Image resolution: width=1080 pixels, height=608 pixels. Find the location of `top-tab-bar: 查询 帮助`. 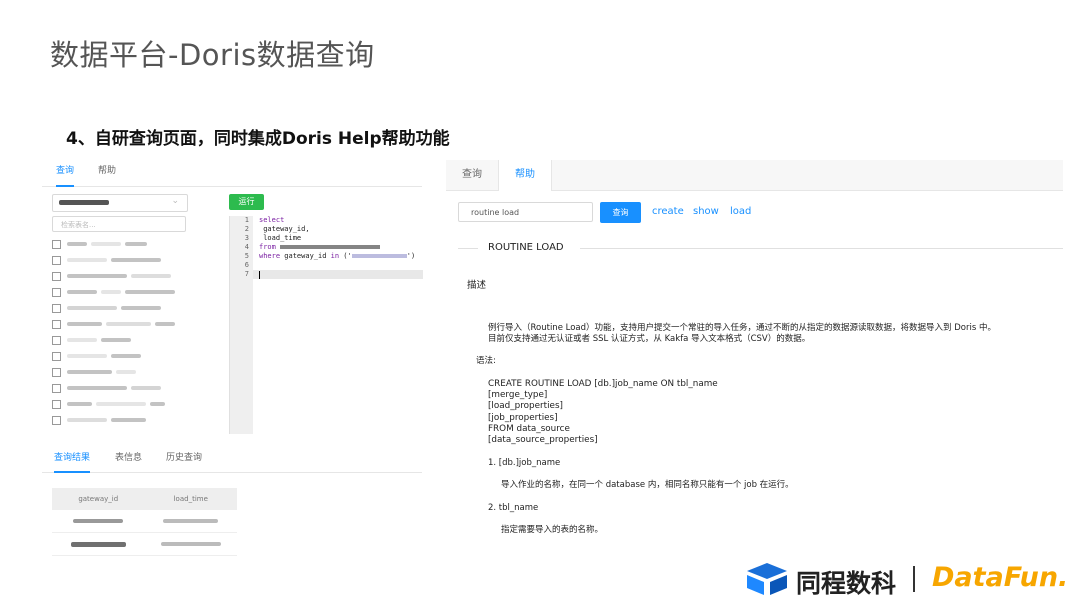

top-tab-bar: 查询 帮助 is located at coordinates (232, 172).